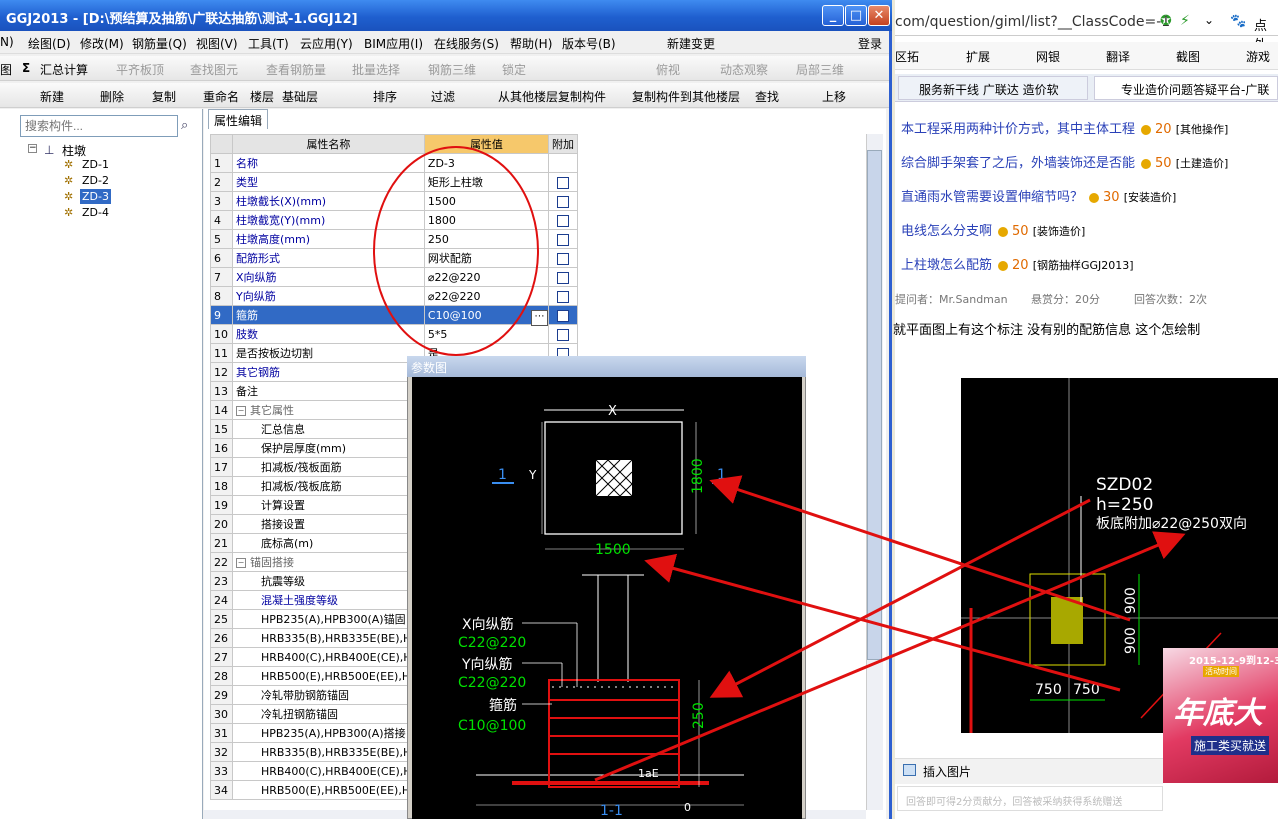 The height and width of the screenshot is (819, 1278). What do you see at coordinates (300, 96) in the screenshot?
I see `floor-select: 基础层` at bounding box center [300, 96].